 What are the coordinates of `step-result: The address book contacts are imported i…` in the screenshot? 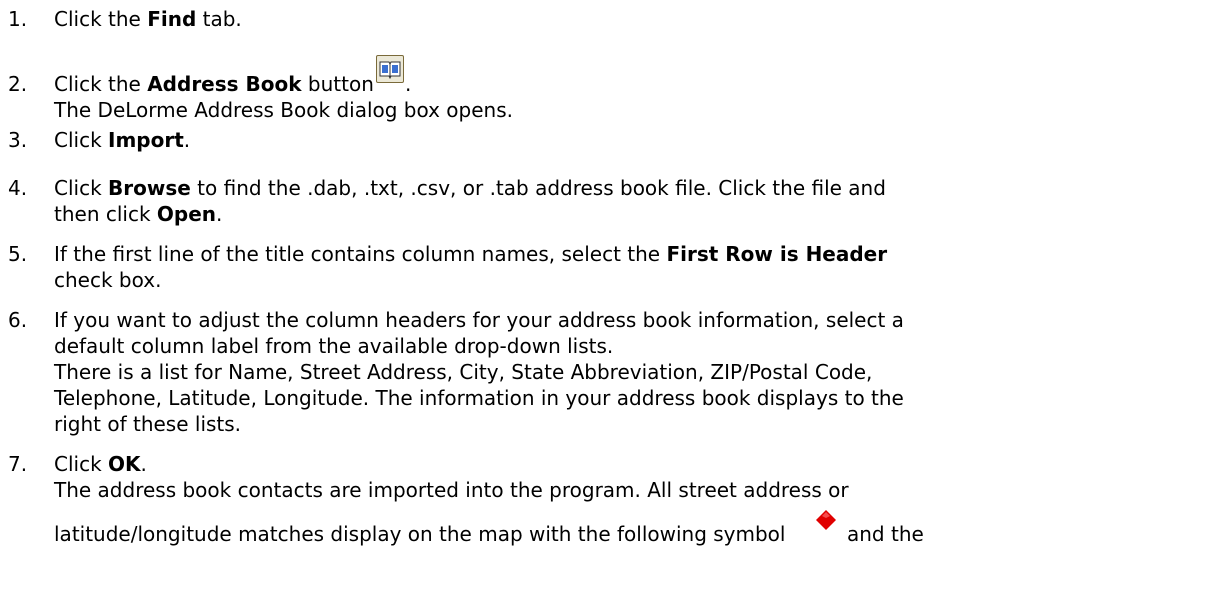 It's located at (451, 490).